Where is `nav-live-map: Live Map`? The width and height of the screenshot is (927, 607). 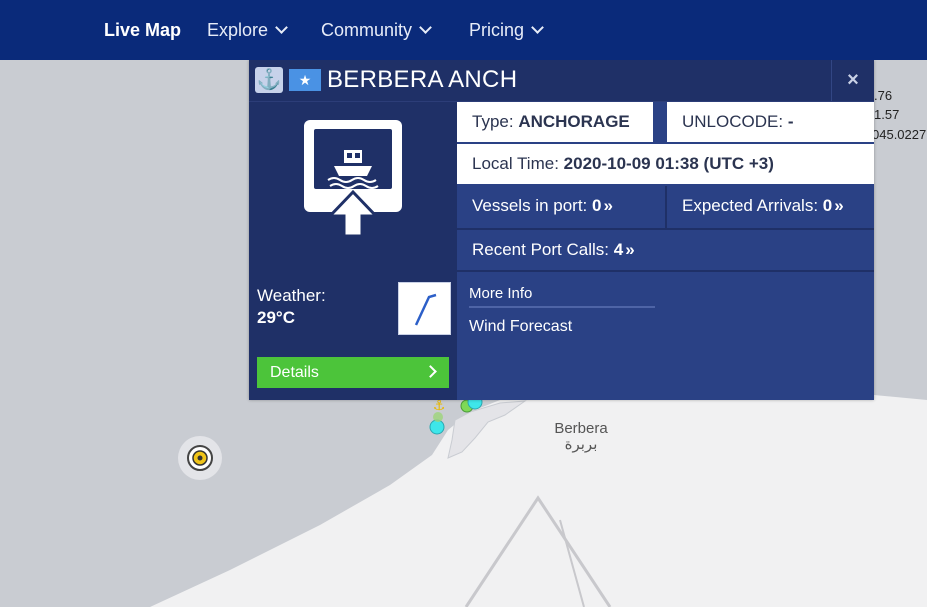 nav-live-map: Live Map is located at coordinates (142, 30).